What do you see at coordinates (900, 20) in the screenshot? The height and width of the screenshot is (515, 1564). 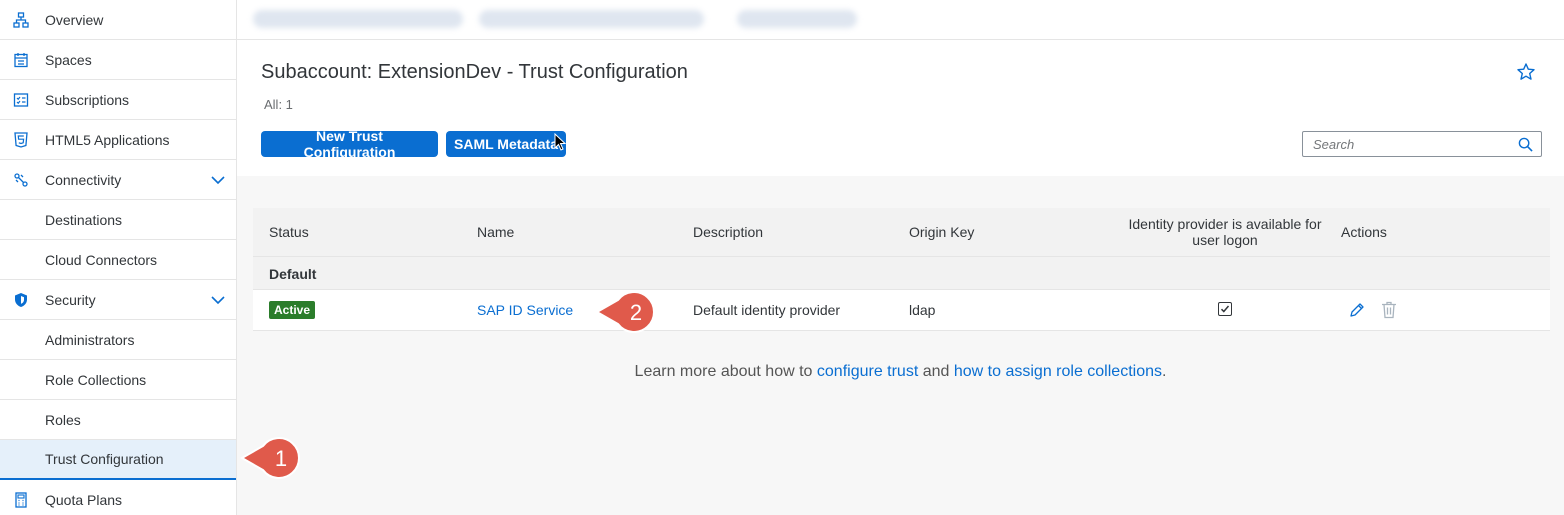 I see `breadcrumb` at bounding box center [900, 20].